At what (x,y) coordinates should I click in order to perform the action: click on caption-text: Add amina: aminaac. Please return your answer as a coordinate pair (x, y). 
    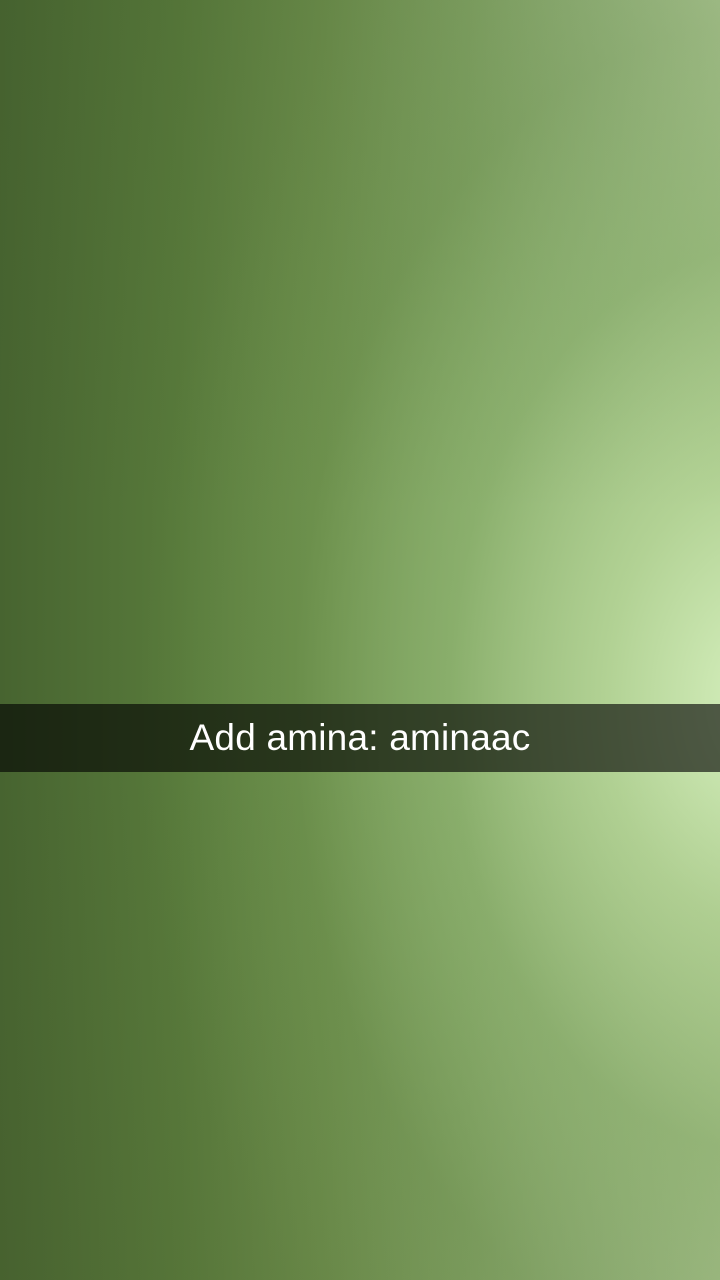
    Looking at the image, I should click on (360, 737).